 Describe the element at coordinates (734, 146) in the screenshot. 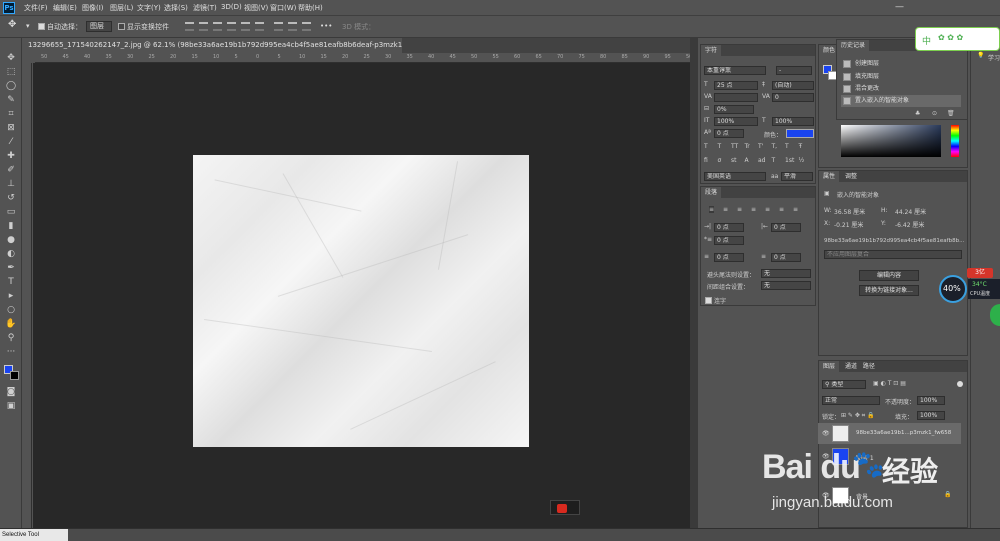

I see `typeface-style-button: TT` at that location.